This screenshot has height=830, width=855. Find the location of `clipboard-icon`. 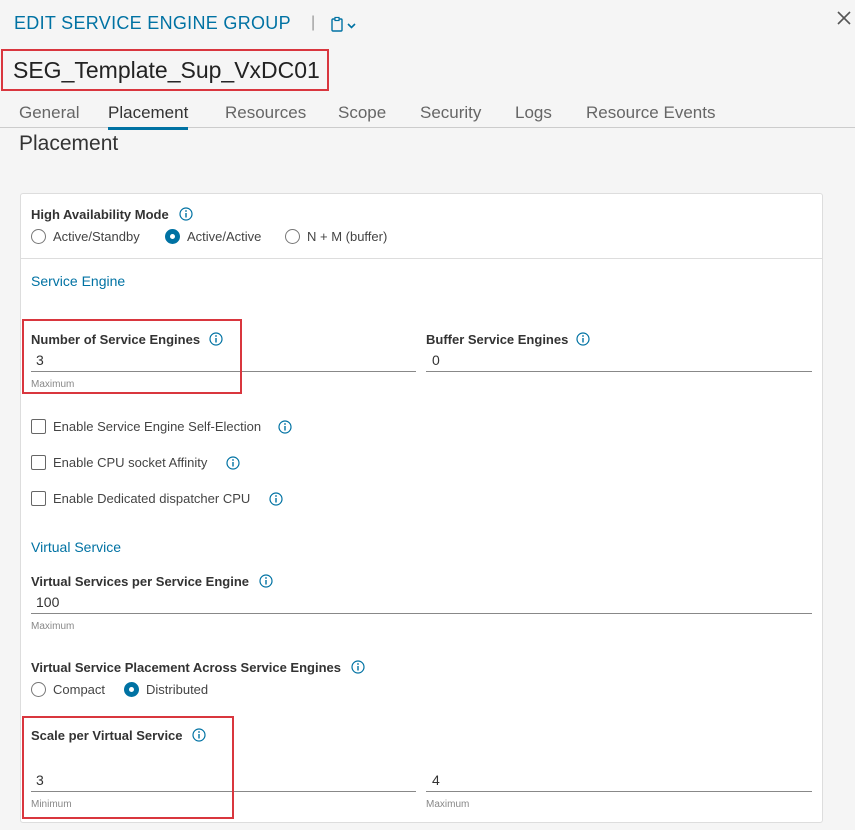

clipboard-icon is located at coordinates (343, 24).